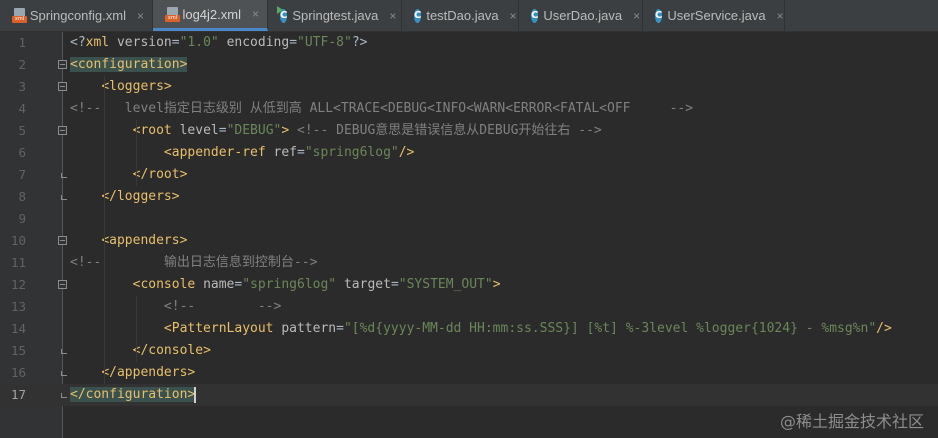 Image resolution: width=938 pixels, height=438 pixels. Describe the element at coordinates (194, 262) in the screenshot. I see `code-token: <!-- 输出日志信息到控制台-->` at that location.